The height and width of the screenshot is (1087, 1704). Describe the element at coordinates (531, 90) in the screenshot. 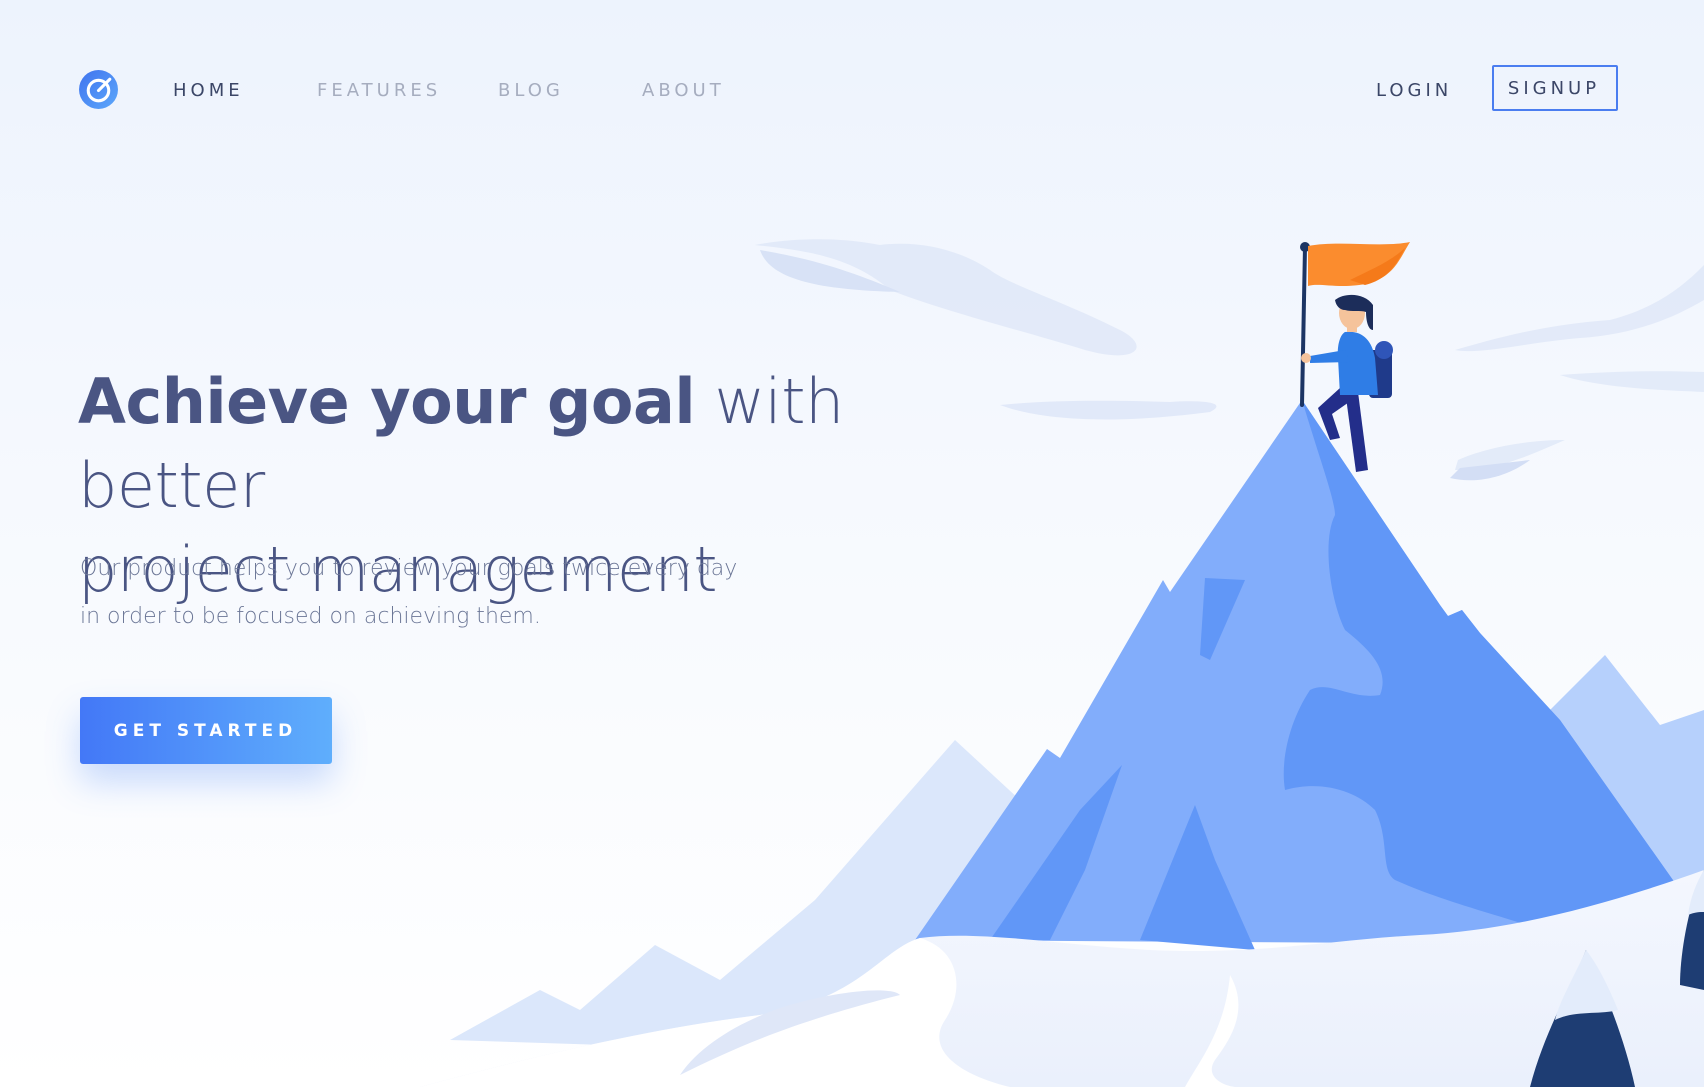

I see `nav-link-blog: BLOG` at that location.